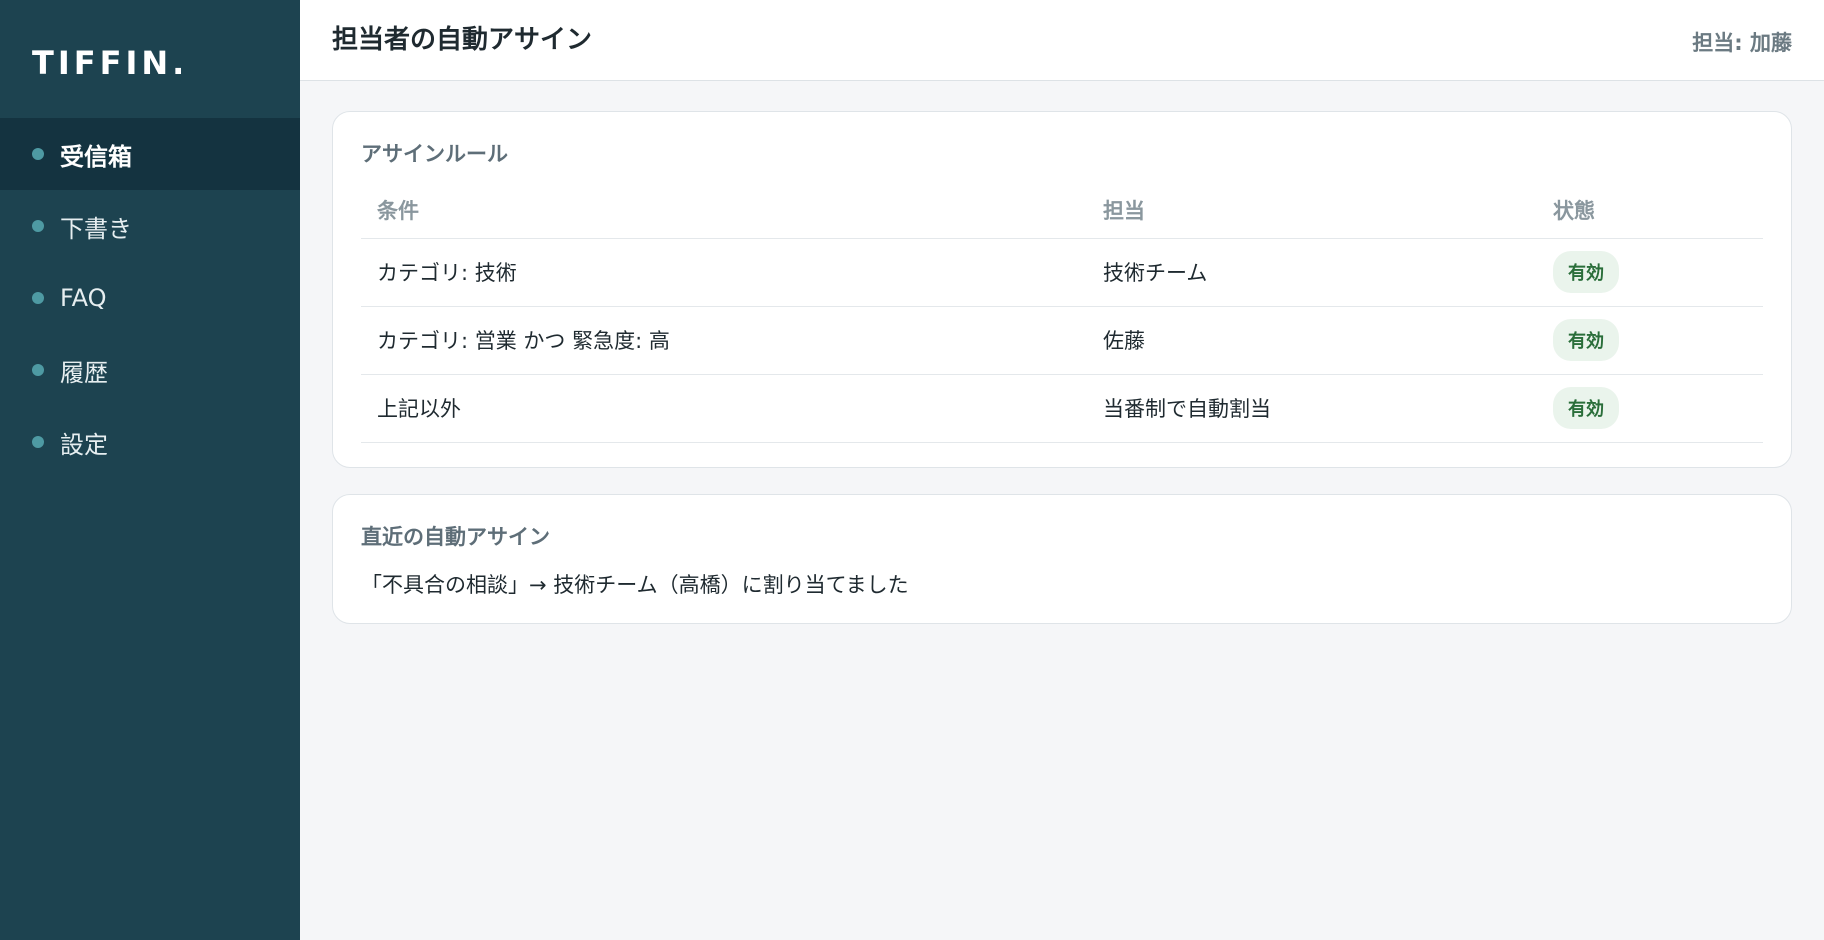 The height and width of the screenshot is (940, 1824). What do you see at coordinates (724, 340) in the screenshot?
I see `rule-condition: カテゴリ: 営業 かつ 緊急度: 高` at bounding box center [724, 340].